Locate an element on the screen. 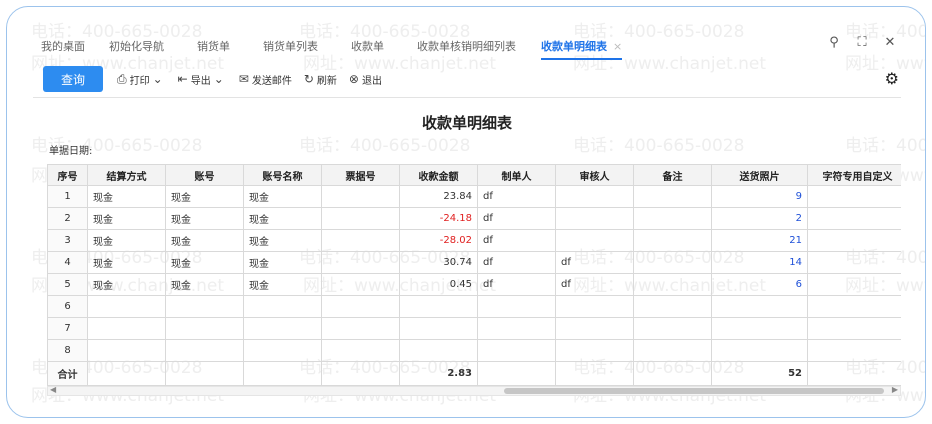 The image size is (932, 424). cell-method is located at coordinates (126, 350).